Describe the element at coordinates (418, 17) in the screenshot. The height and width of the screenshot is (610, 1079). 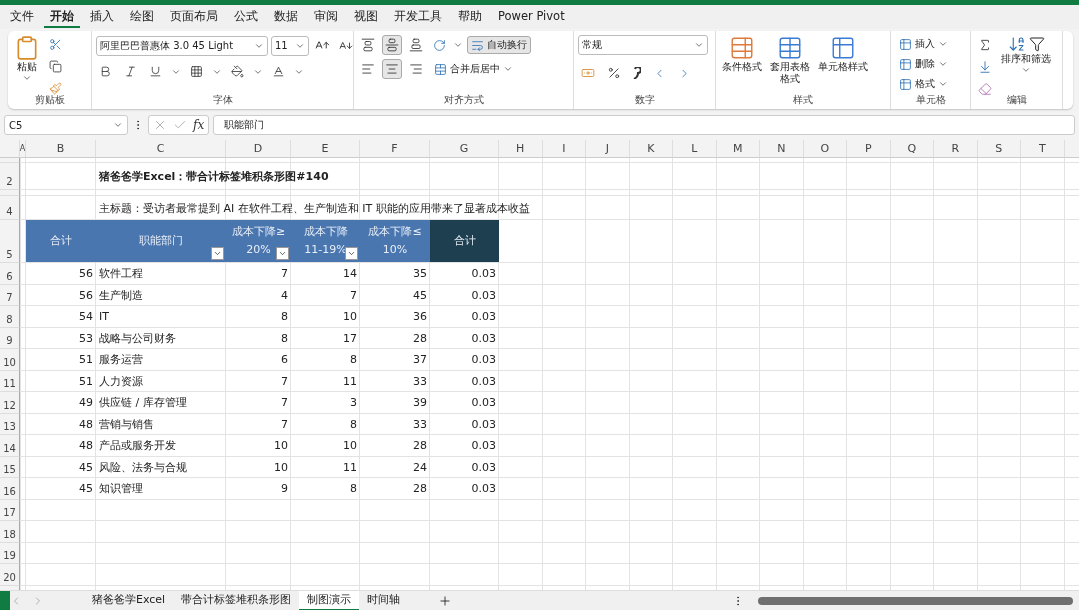
I see `menu-tab: 开发工具` at that location.